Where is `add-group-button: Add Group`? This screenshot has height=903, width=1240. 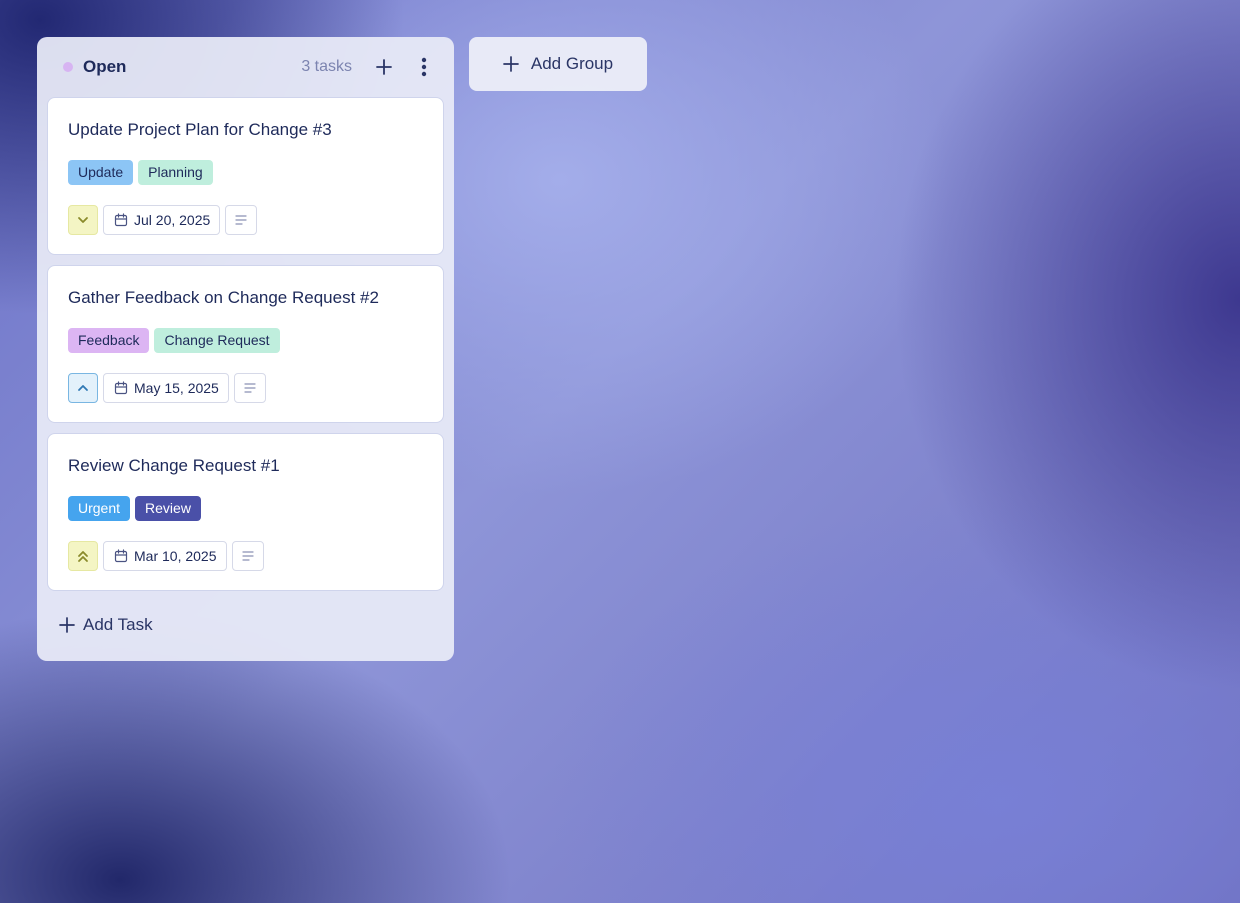
add-group-button: Add Group is located at coordinates (558, 64).